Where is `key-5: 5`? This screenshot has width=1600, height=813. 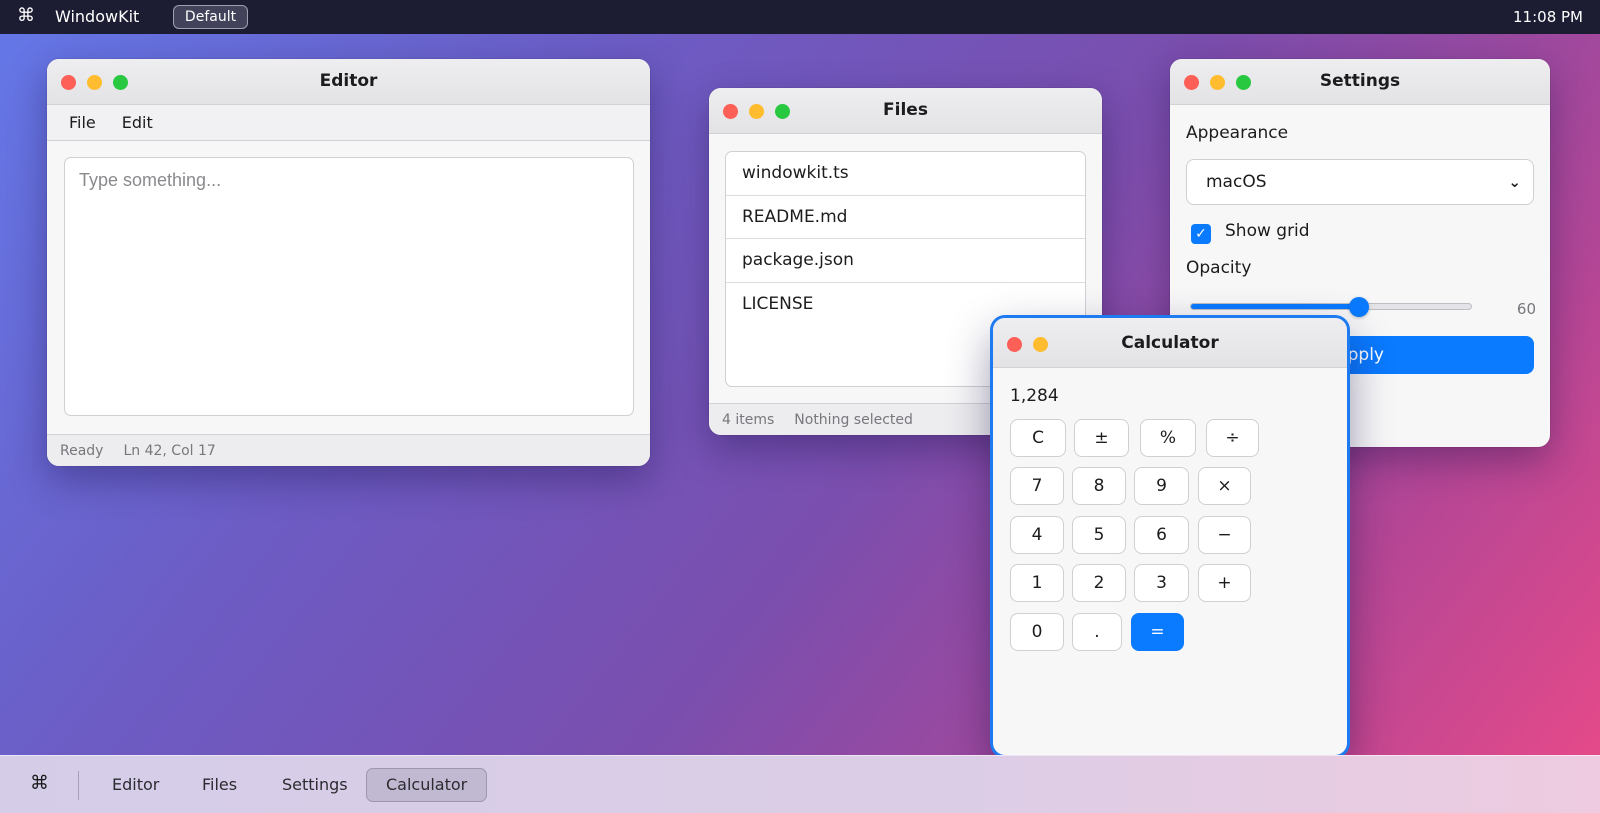
key-5: 5 is located at coordinates (1099, 535).